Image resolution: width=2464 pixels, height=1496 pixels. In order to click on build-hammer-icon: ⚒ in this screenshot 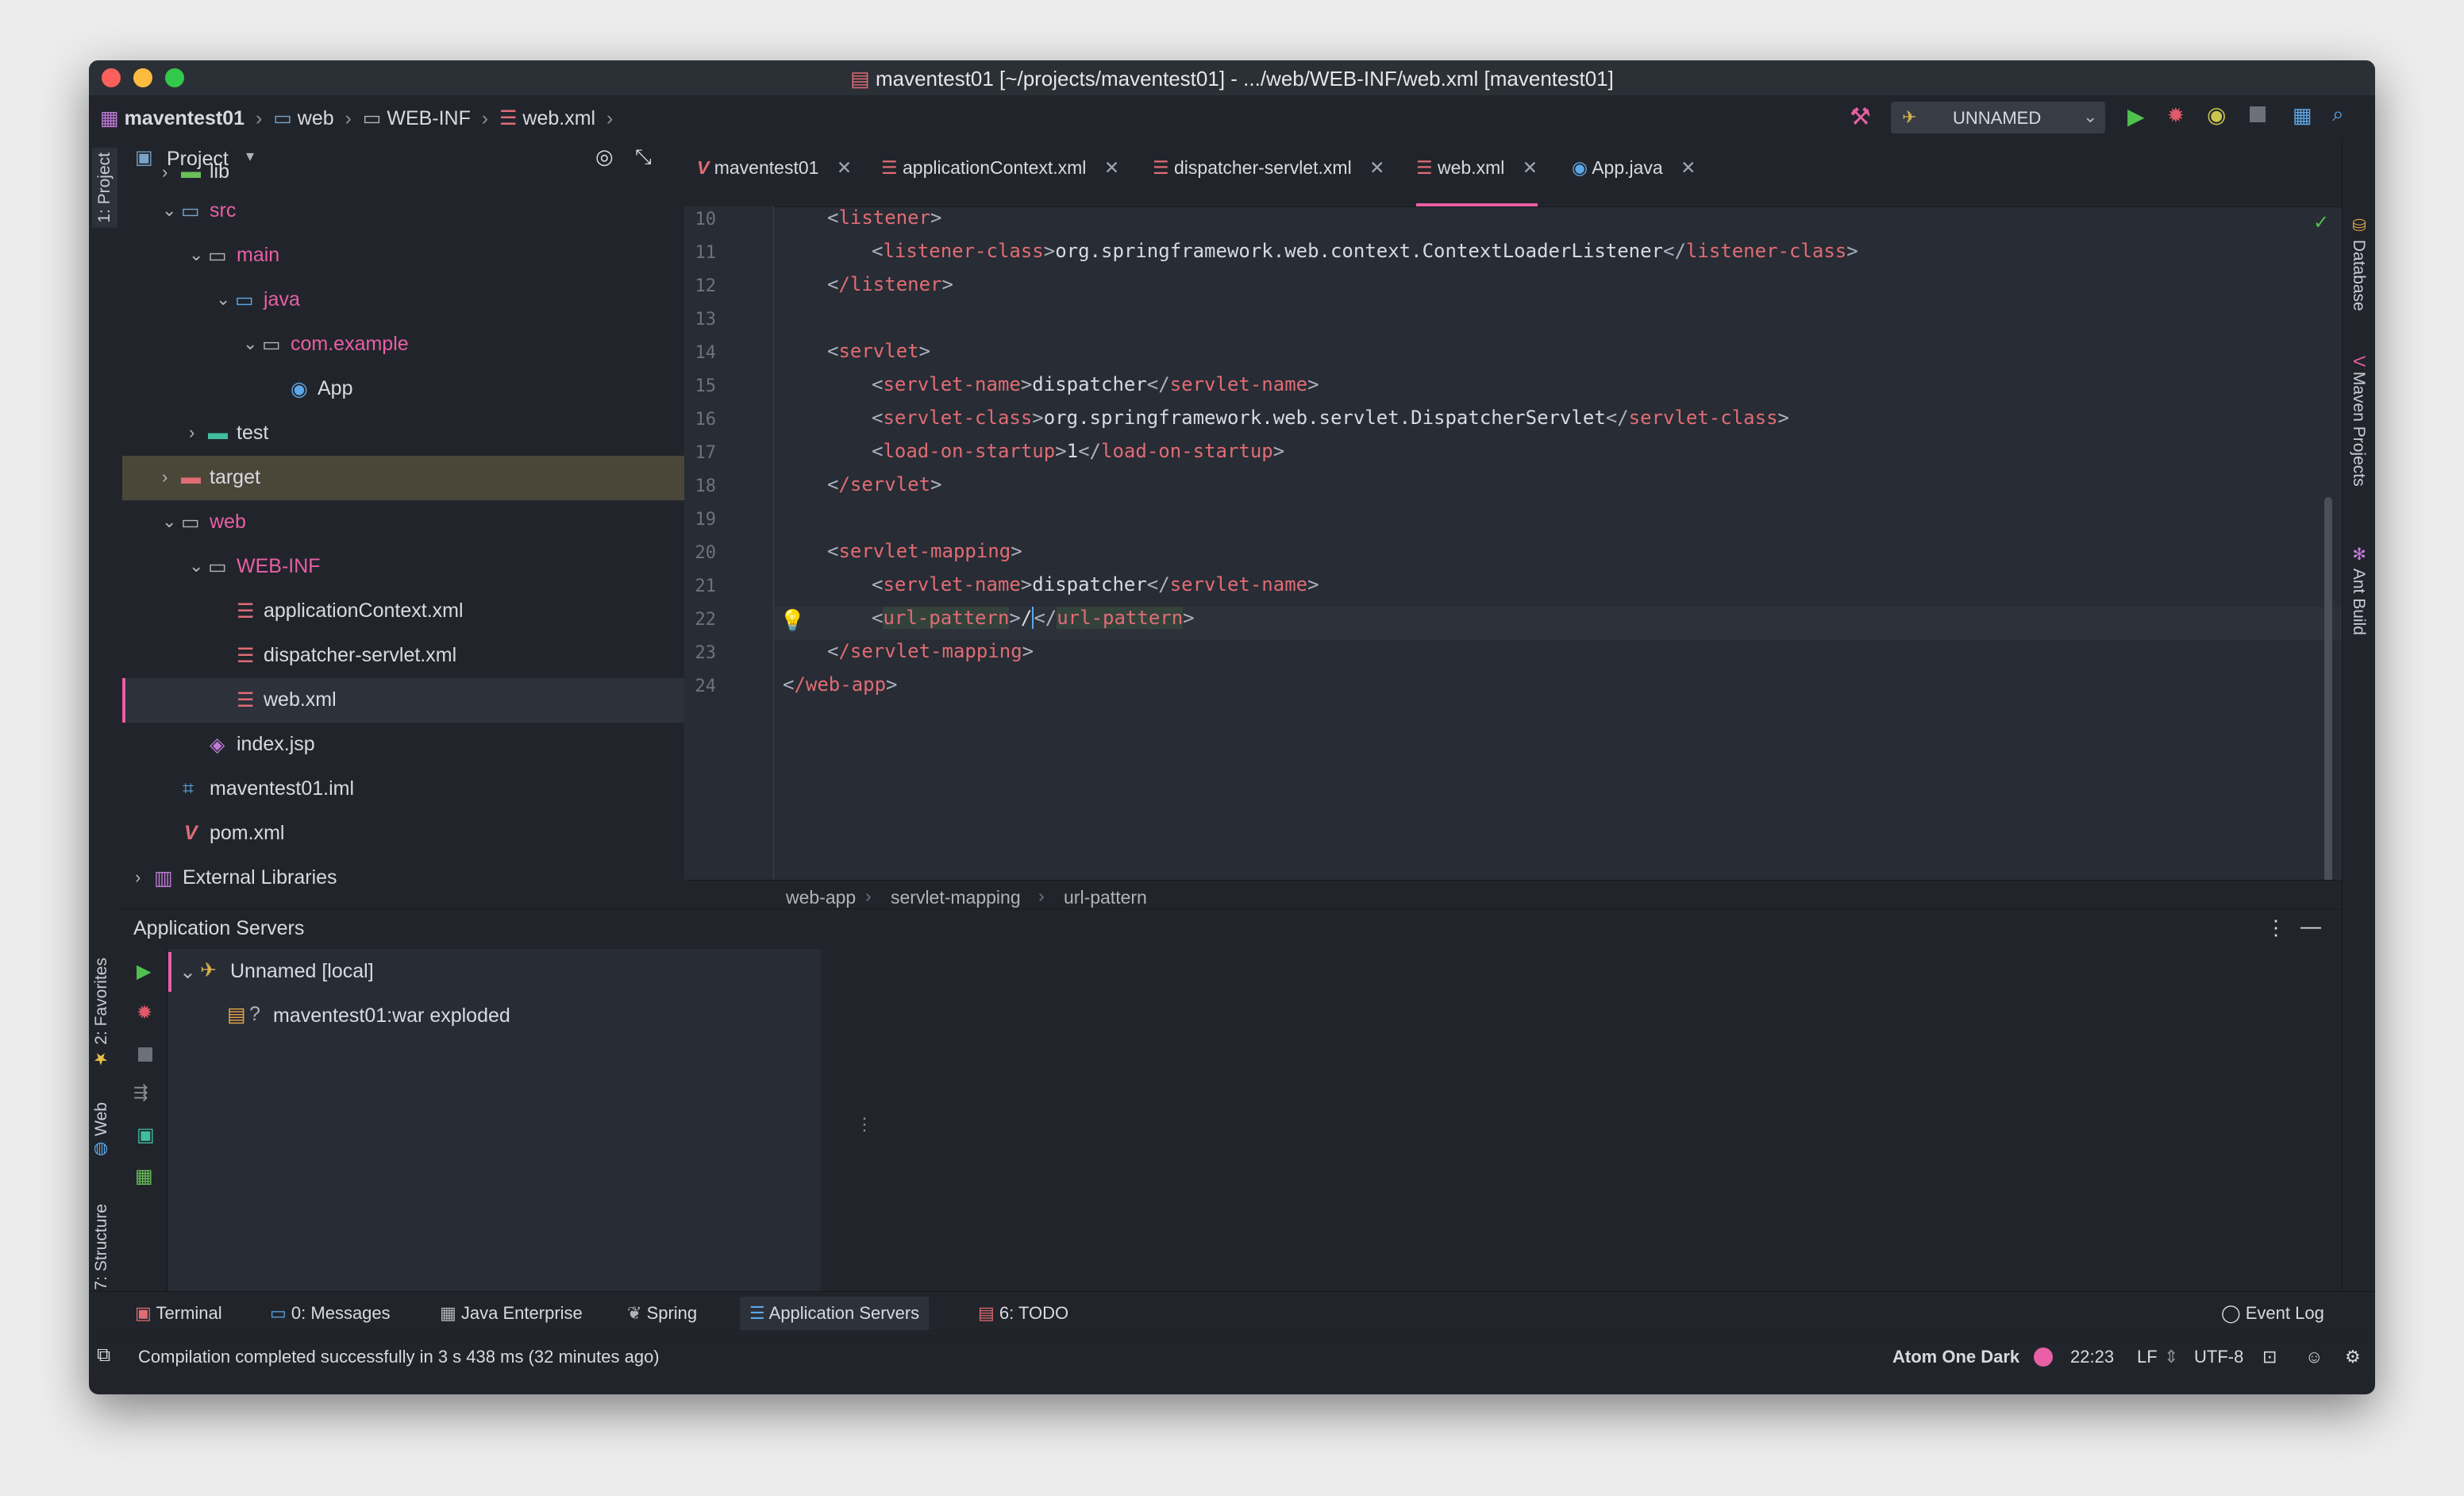, I will do `click(1861, 117)`.